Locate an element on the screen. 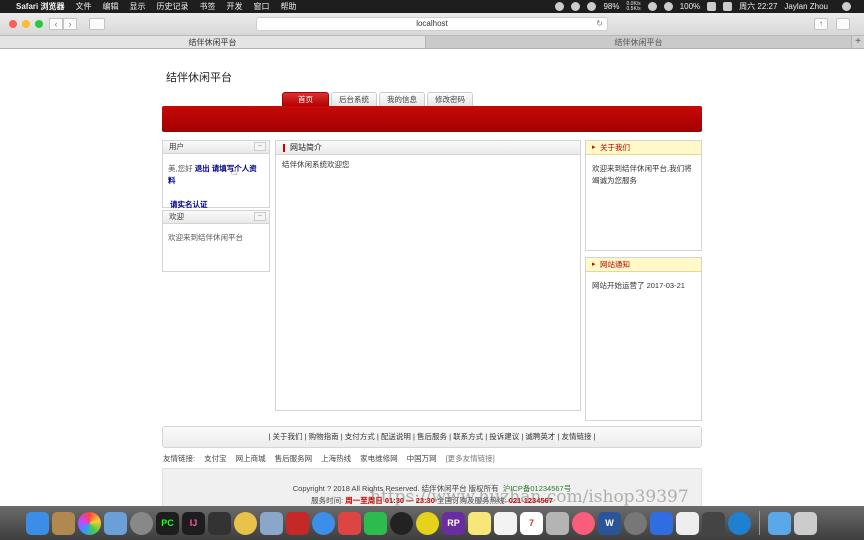 This screenshot has width=864, height=540. footer-link-delivery: 配送说明 is located at coordinates (396, 436).